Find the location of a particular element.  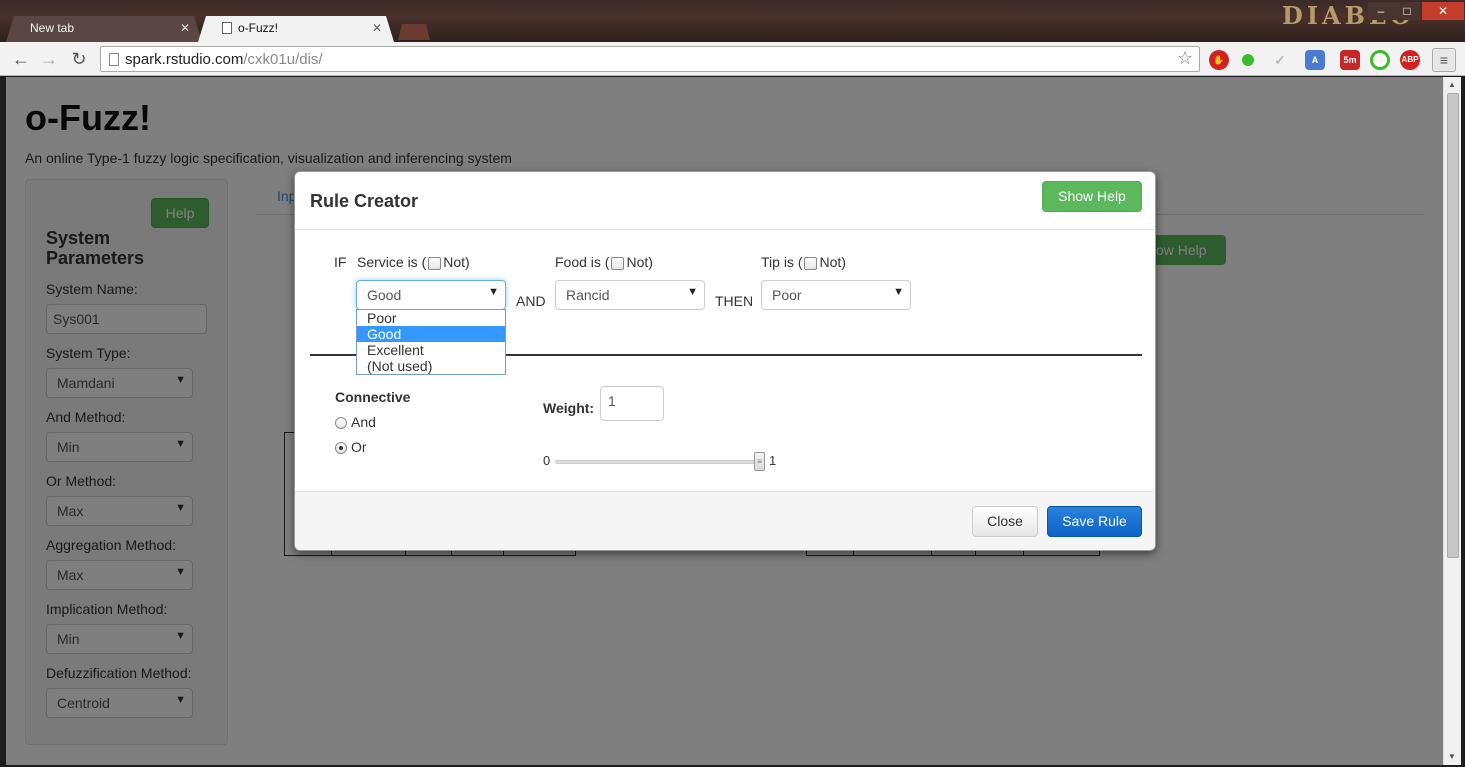

tip-not-checkbox is located at coordinates (811, 263).